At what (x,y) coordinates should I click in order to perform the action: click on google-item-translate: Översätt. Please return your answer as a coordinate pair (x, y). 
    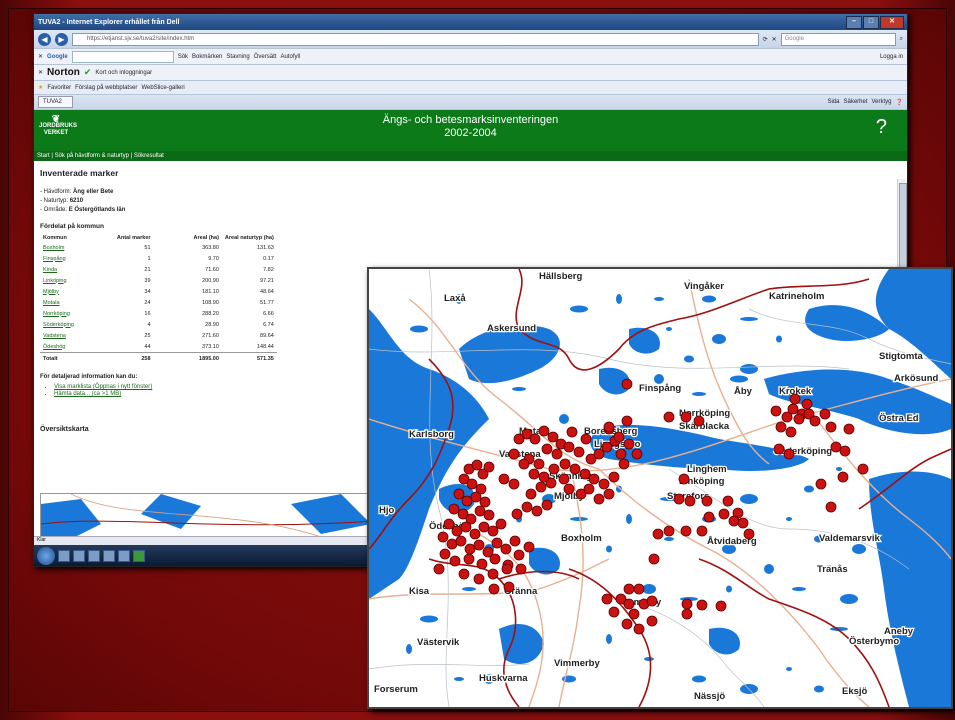
    Looking at the image, I should click on (265, 57).